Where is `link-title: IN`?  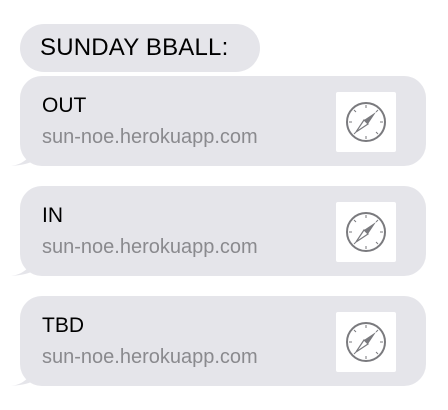
link-title: IN is located at coordinates (52, 215).